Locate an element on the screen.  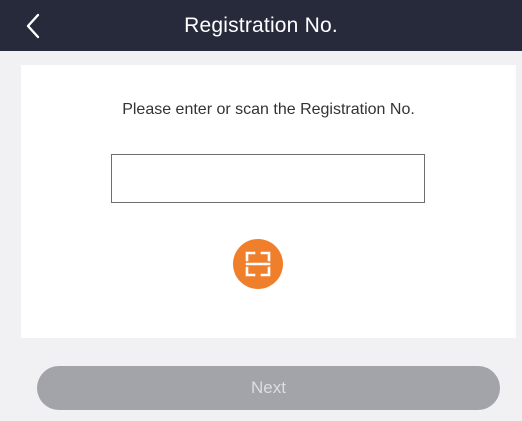
scan-frame-icon is located at coordinates (258, 264).